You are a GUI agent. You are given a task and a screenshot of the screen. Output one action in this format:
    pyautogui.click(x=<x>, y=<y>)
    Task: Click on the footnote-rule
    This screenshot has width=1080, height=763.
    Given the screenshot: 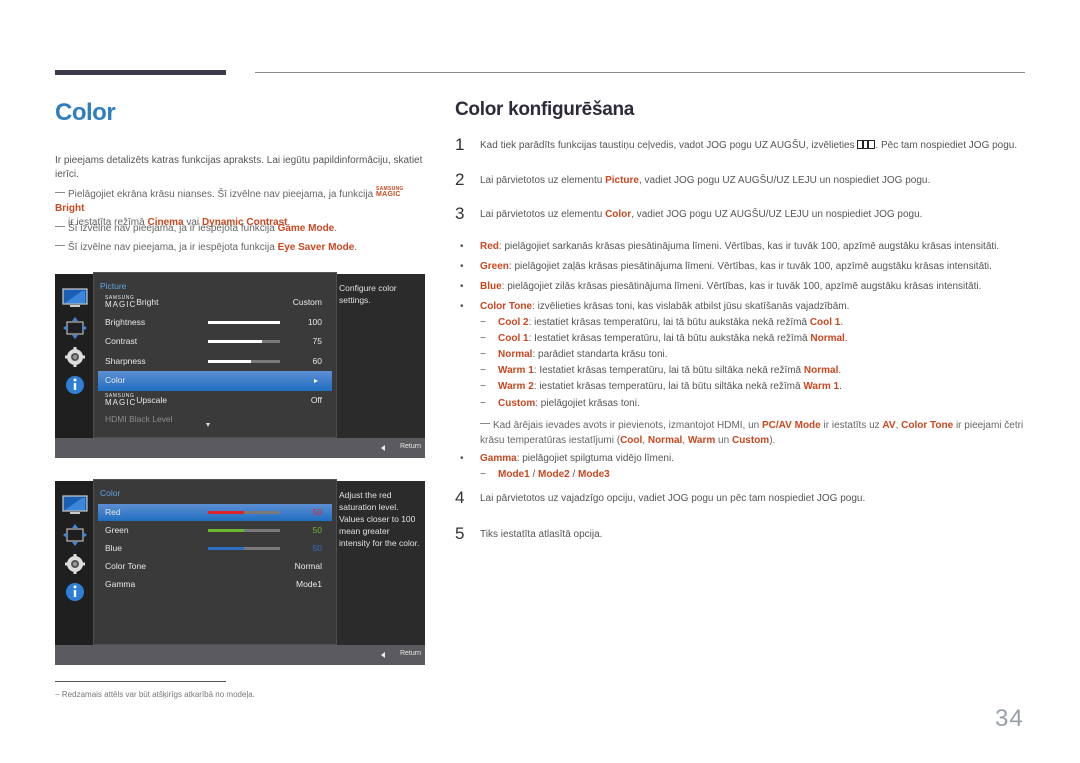 What is the action you would take?
    pyautogui.click(x=140, y=681)
    